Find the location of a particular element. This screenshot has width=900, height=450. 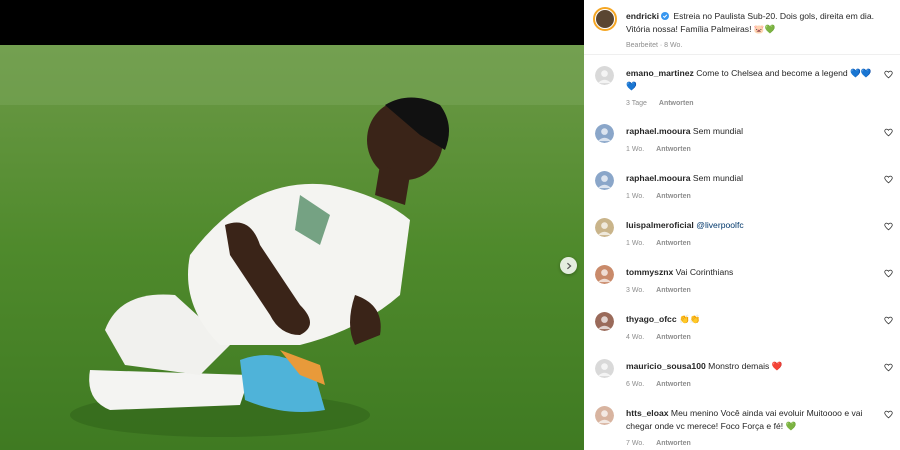

comment-text-block: luispalmeroficial @liverpoolfc is located at coordinates (751, 225).